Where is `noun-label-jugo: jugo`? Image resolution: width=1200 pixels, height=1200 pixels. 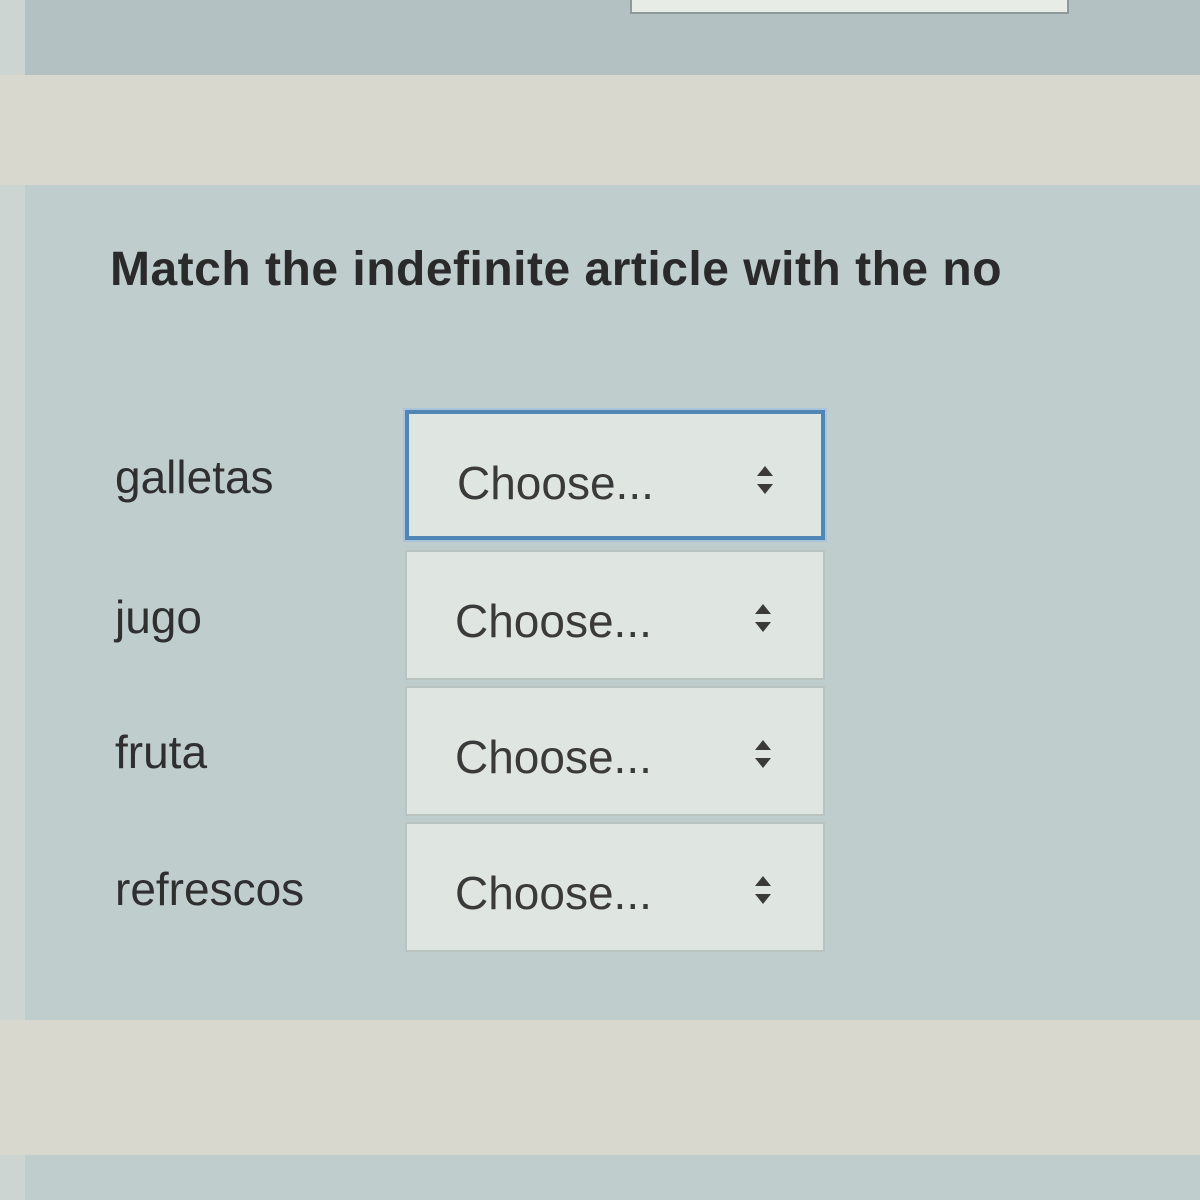
noun-label-jugo: jugo is located at coordinates (158, 617).